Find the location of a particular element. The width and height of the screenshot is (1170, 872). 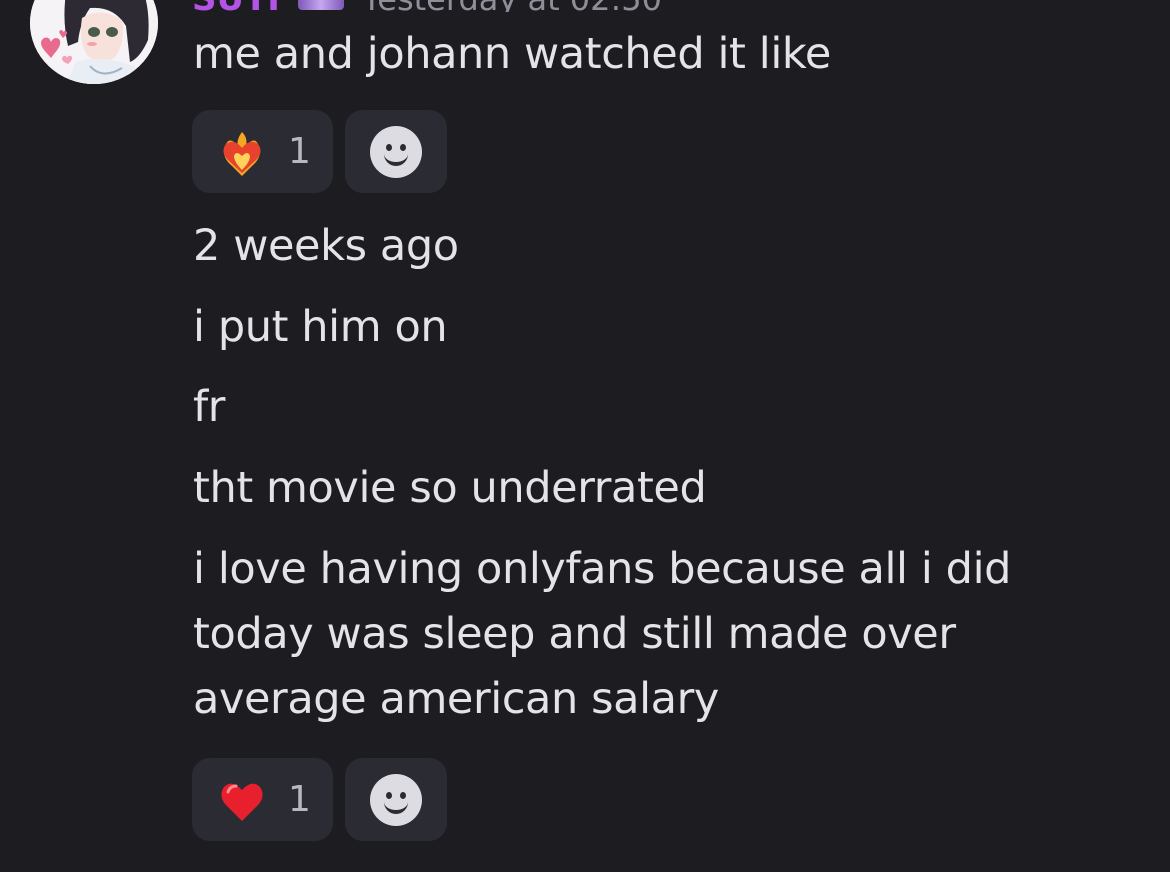

message-text: tht movie so underrated is located at coordinates (450, 488).